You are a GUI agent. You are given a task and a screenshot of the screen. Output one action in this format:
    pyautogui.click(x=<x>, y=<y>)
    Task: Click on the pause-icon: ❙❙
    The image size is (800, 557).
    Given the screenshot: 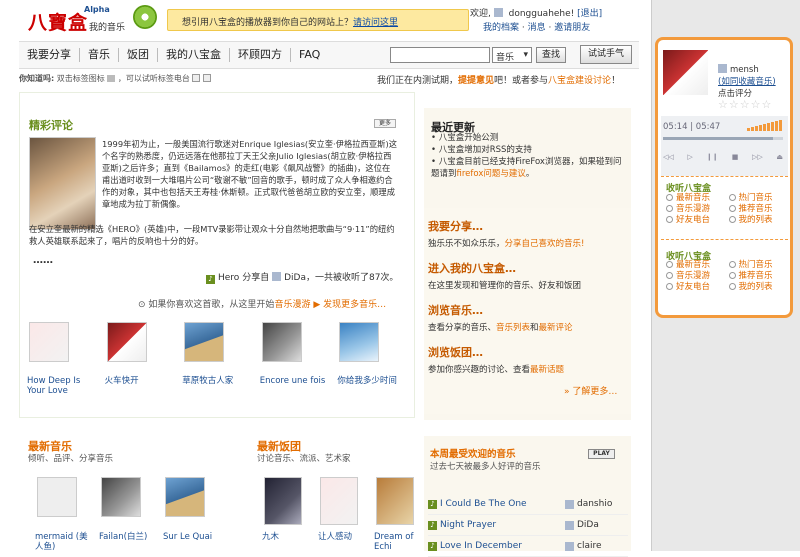 What is the action you would take?
    pyautogui.click(x=712, y=157)
    